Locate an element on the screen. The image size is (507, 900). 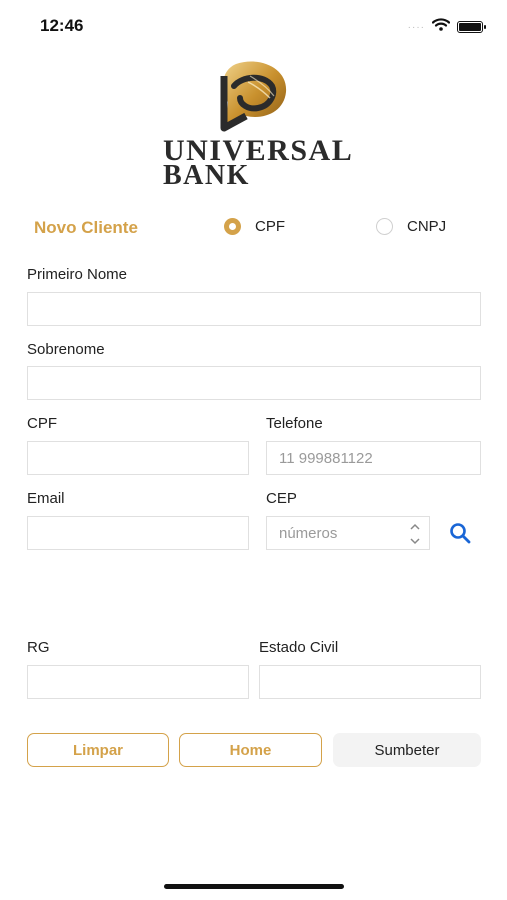
cpf-label: CPF is located at coordinates (42, 423).